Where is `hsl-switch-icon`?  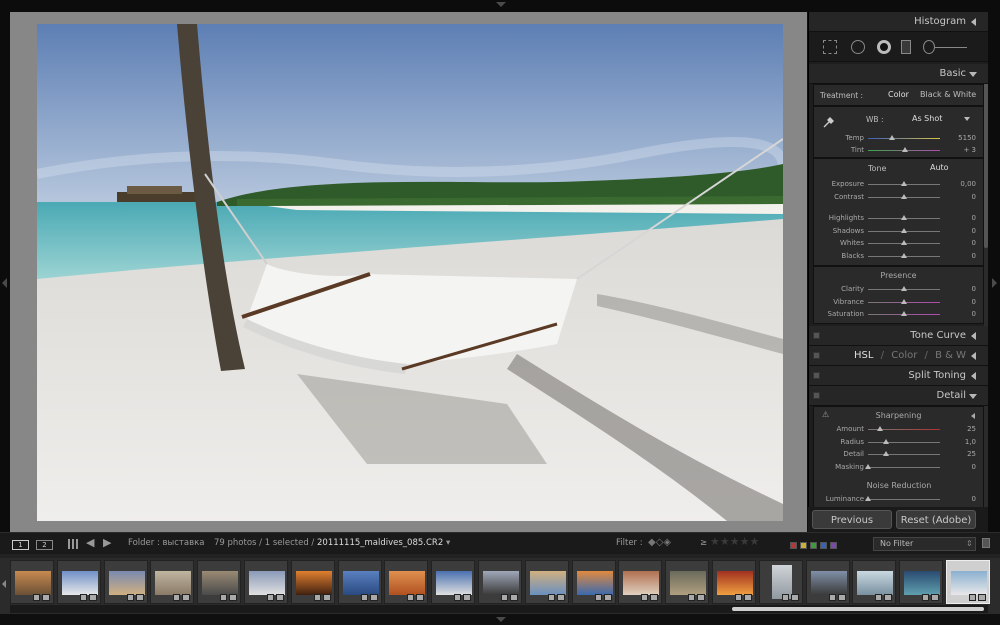
hsl-switch-icon is located at coordinates (816, 355).